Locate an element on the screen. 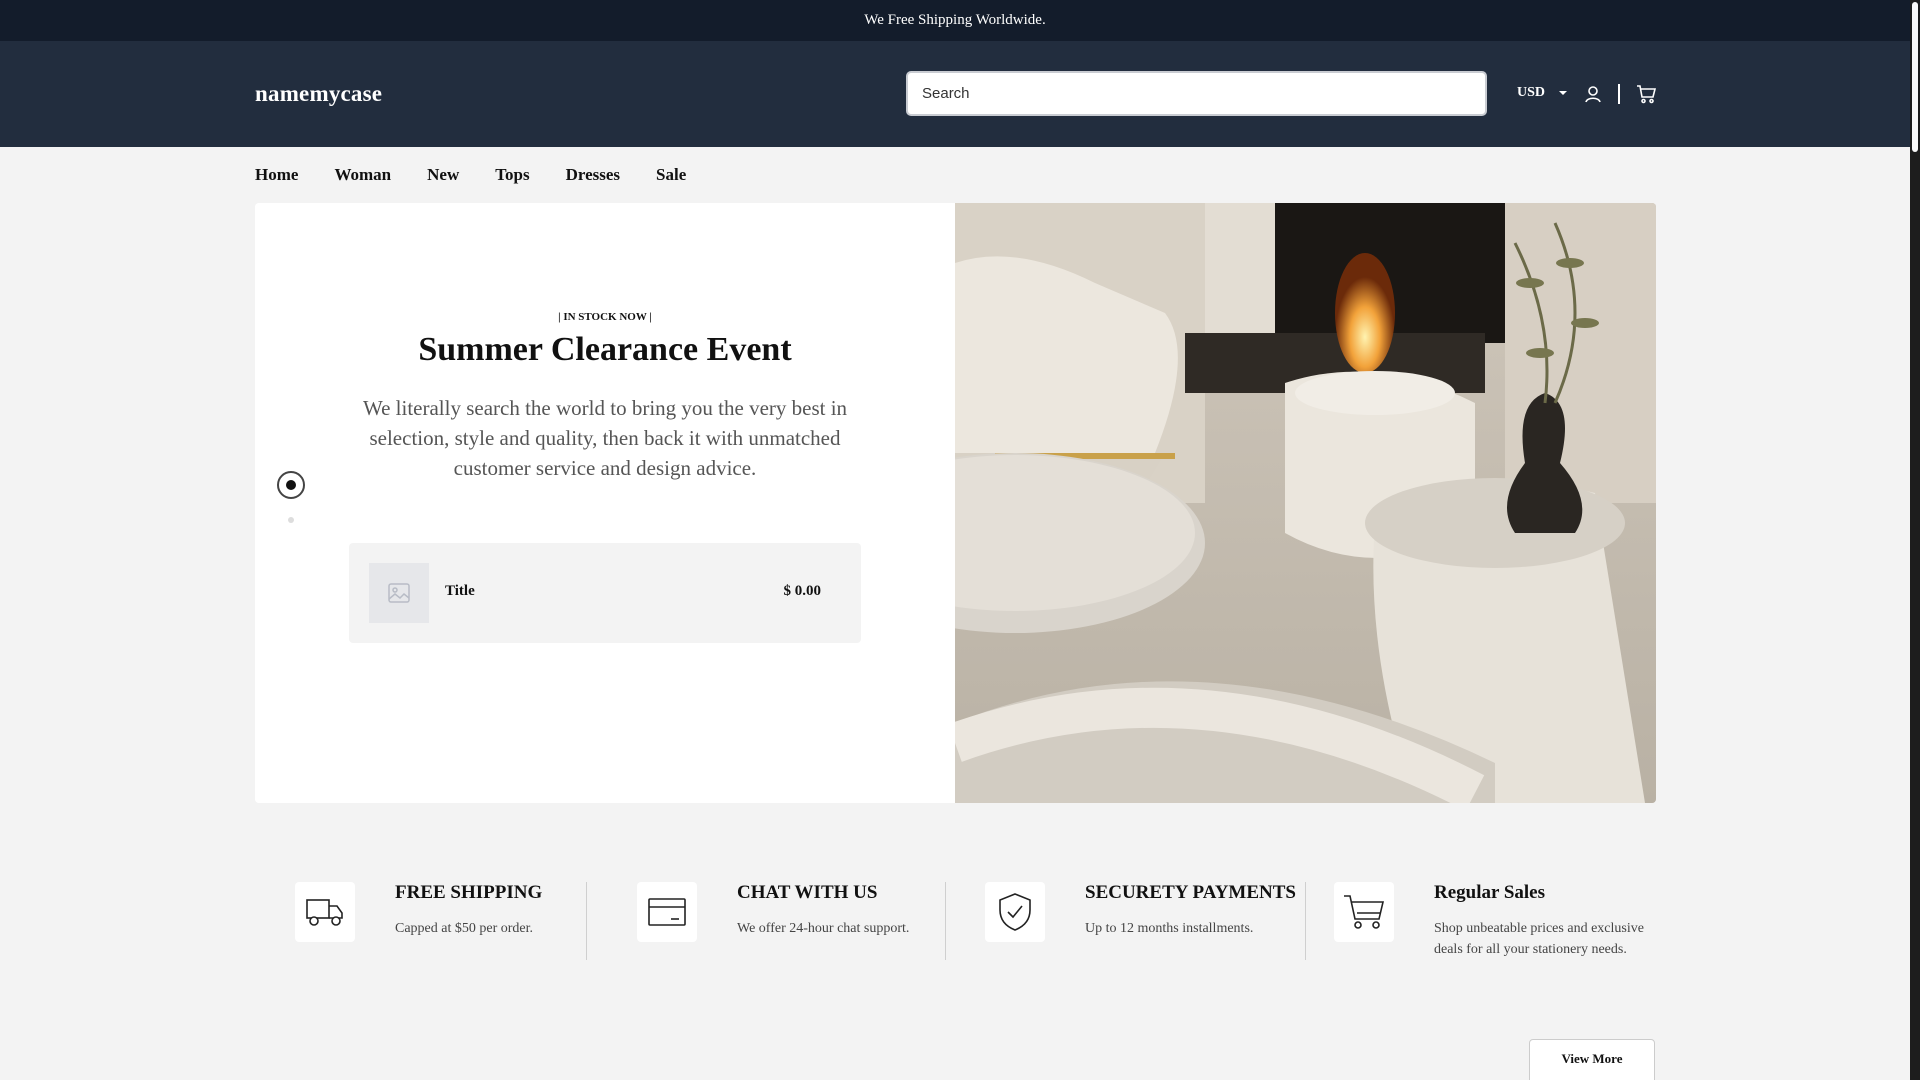 The width and height of the screenshot is (1920, 1080). main-nav: Home Woman New Tops Dresses Sale is located at coordinates (470, 175).